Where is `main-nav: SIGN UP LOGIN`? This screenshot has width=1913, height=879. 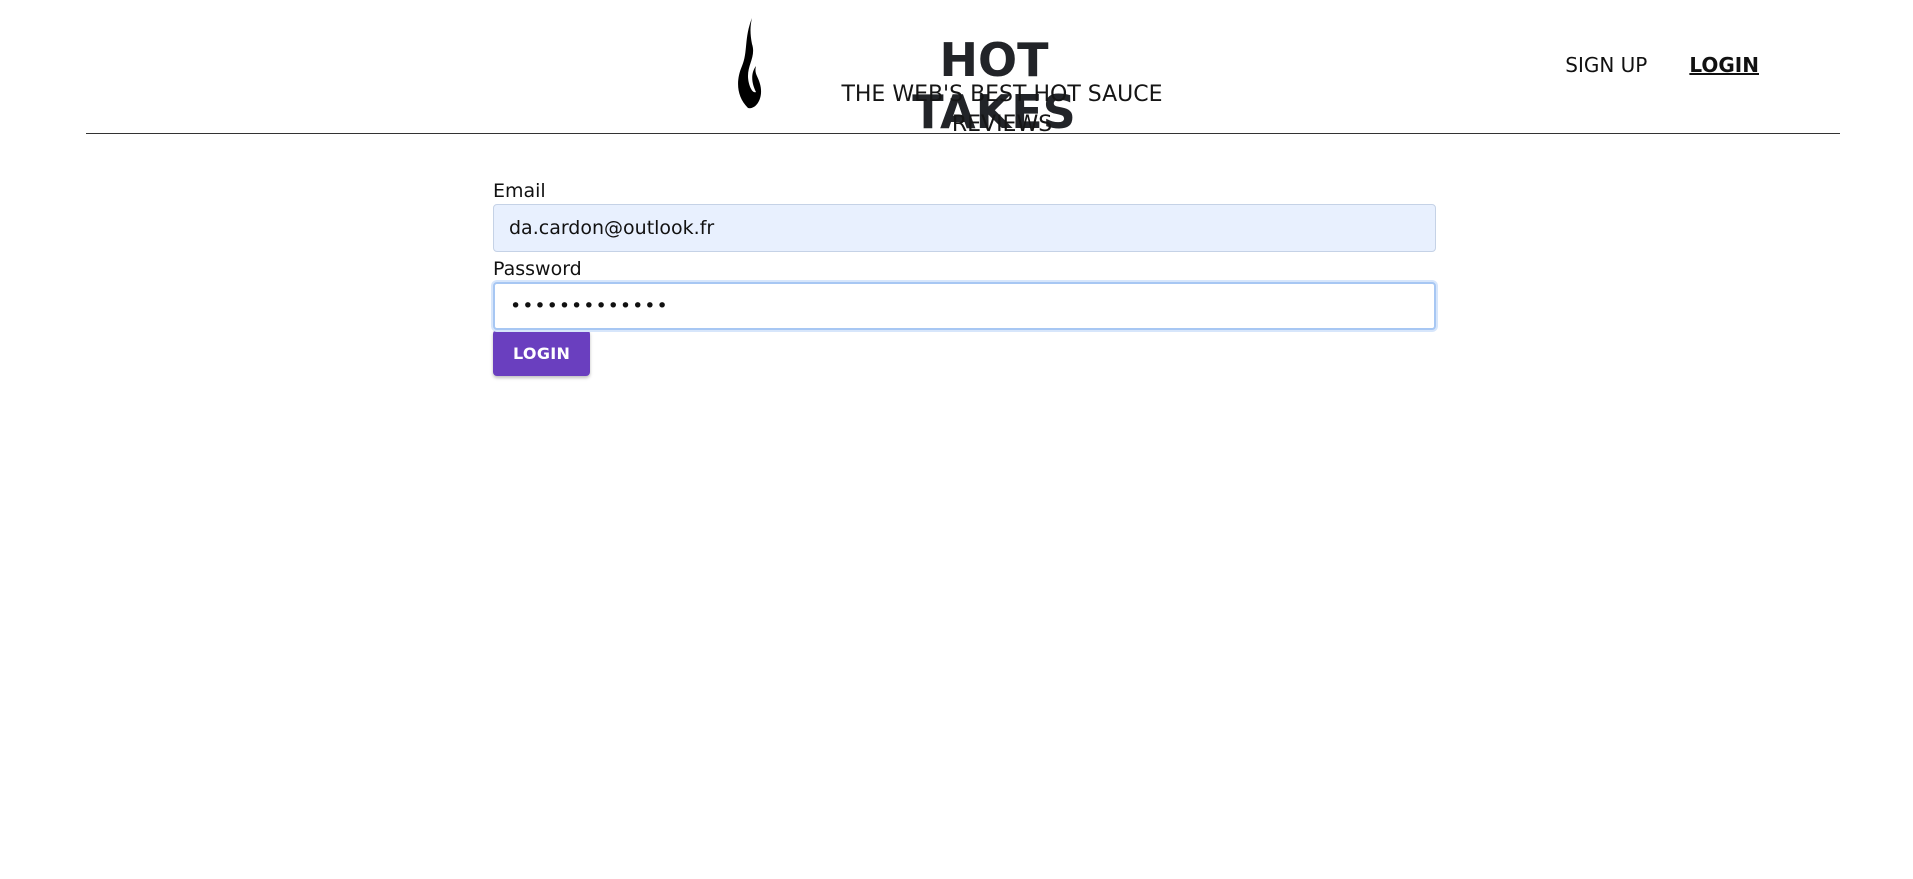
main-nav: SIGN UP LOGIN is located at coordinates (1662, 65).